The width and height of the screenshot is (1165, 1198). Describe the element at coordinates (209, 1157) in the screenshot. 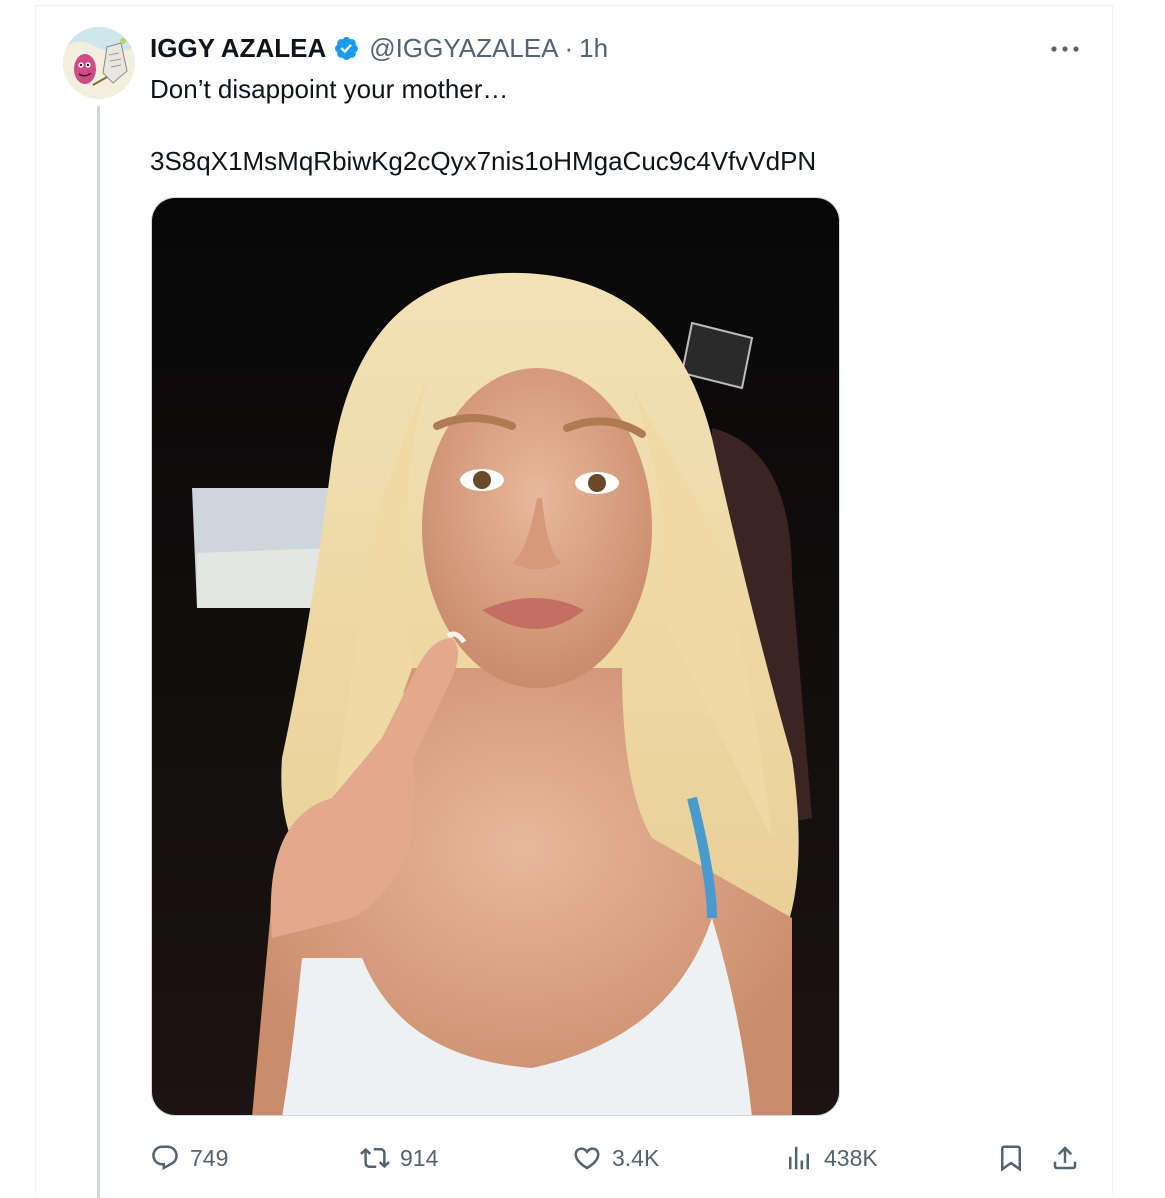

I see `reply-count: 749` at that location.